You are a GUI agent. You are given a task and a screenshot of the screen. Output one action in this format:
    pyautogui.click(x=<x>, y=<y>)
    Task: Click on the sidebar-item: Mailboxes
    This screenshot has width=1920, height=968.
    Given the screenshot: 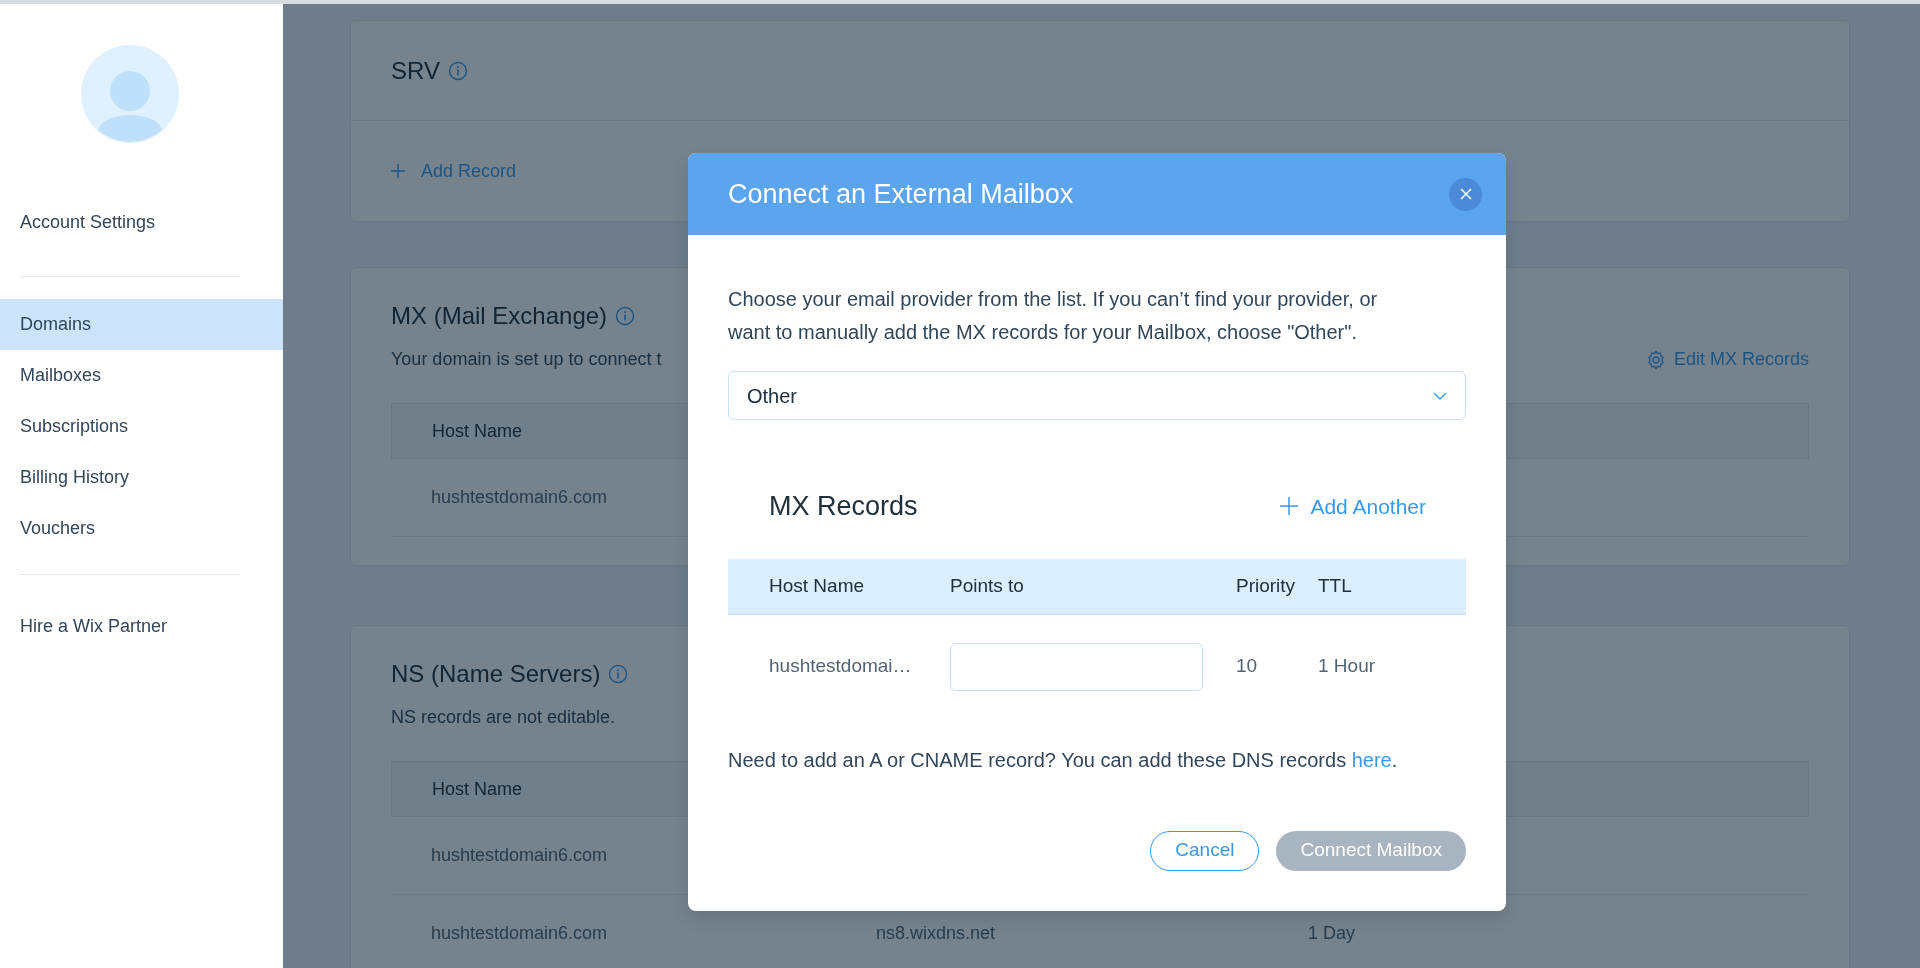 What is the action you would take?
    pyautogui.click(x=141, y=375)
    